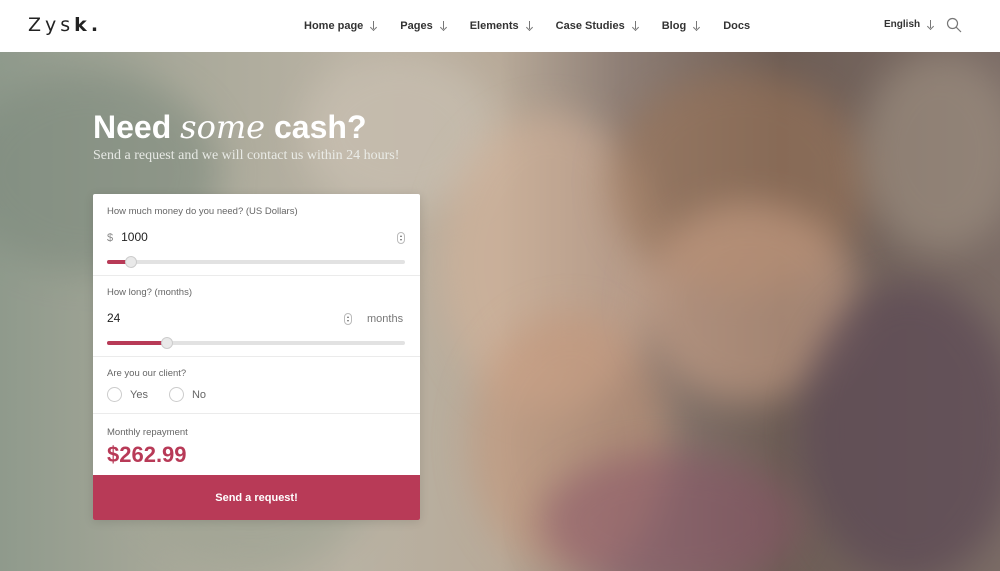 This screenshot has width=1000, height=571. Describe the element at coordinates (147, 373) in the screenshot. I see `client-label: Are you our client?` at that location.